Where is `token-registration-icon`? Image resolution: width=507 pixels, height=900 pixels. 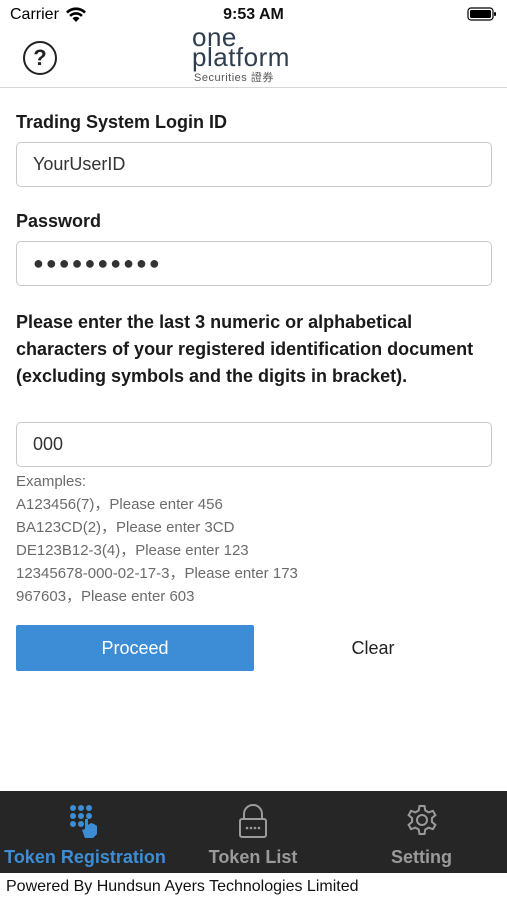
token-registration-icon is located at coordinates (83, 821).